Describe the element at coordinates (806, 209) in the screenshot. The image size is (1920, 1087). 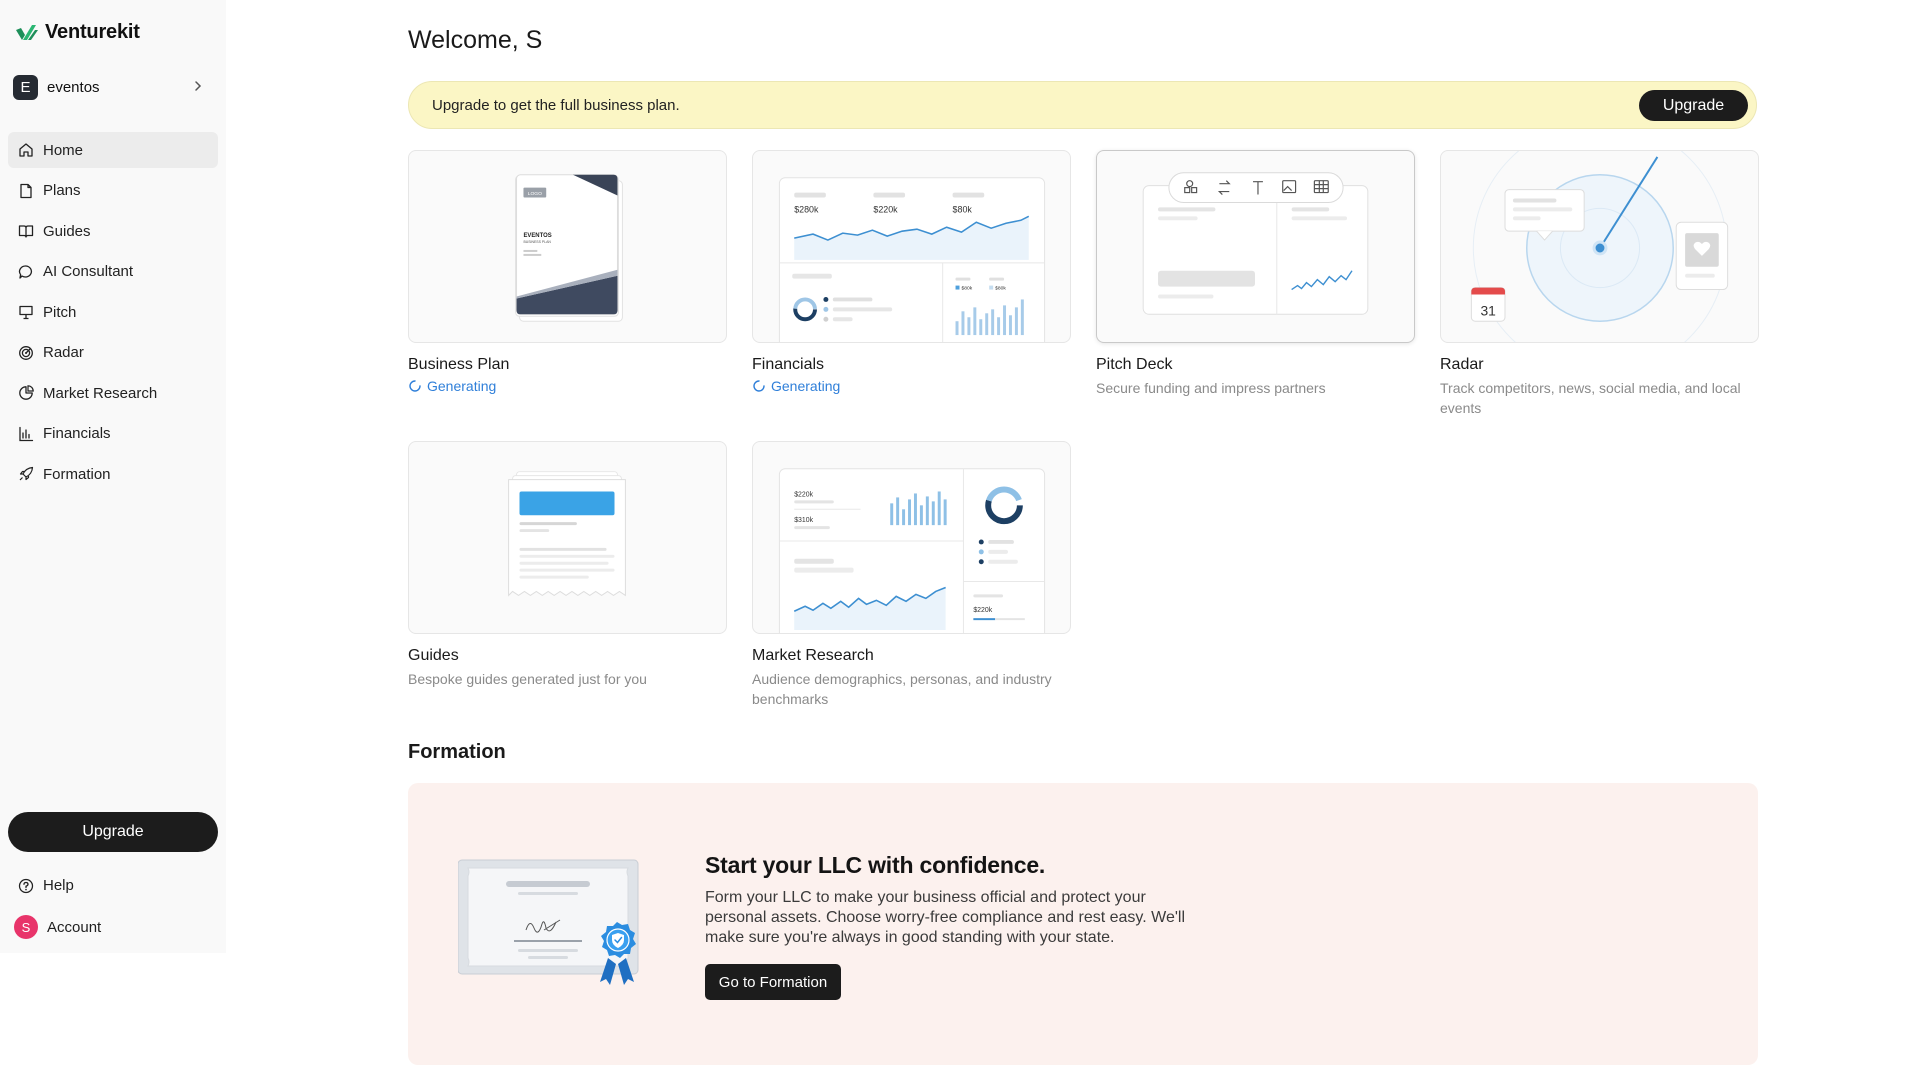
I see `metric-1: $280k` at that location.